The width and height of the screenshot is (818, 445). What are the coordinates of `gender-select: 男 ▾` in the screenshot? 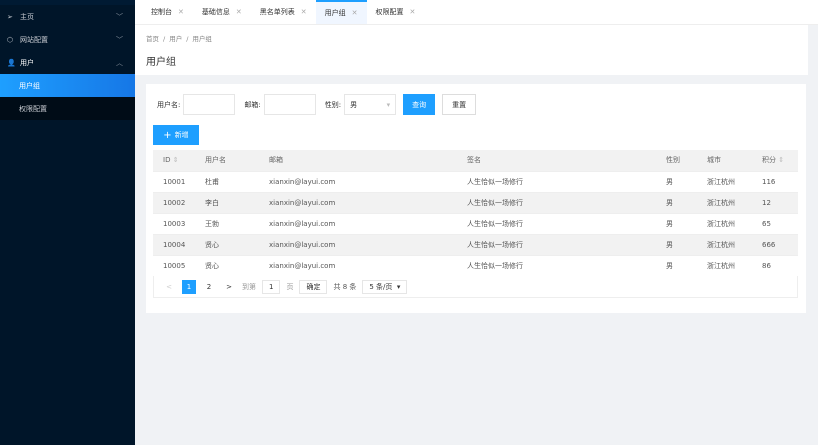 It's located at (370, 104).